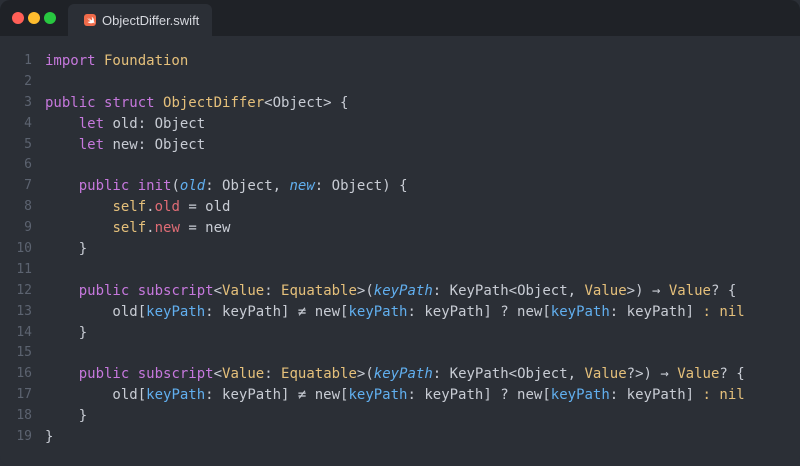  Describe the element at coordinates (24, 311) in the screenshot. I see `line-number: 13` at that location.